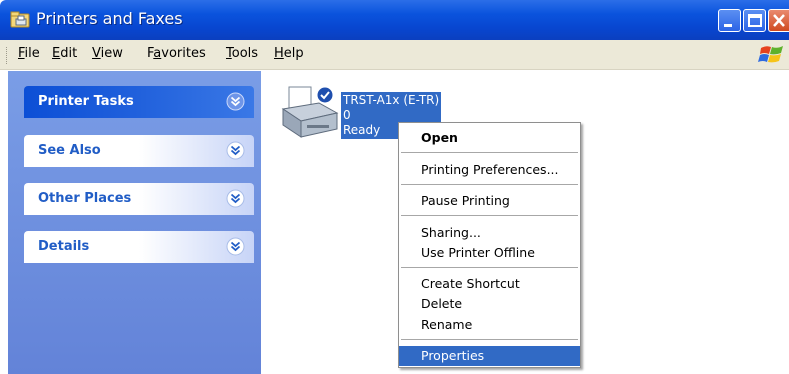 This screenshot has width=789, height=374. Describe the element at coordinates (7, 55) in the screenshot. I see `toolbar-grip` at that location.